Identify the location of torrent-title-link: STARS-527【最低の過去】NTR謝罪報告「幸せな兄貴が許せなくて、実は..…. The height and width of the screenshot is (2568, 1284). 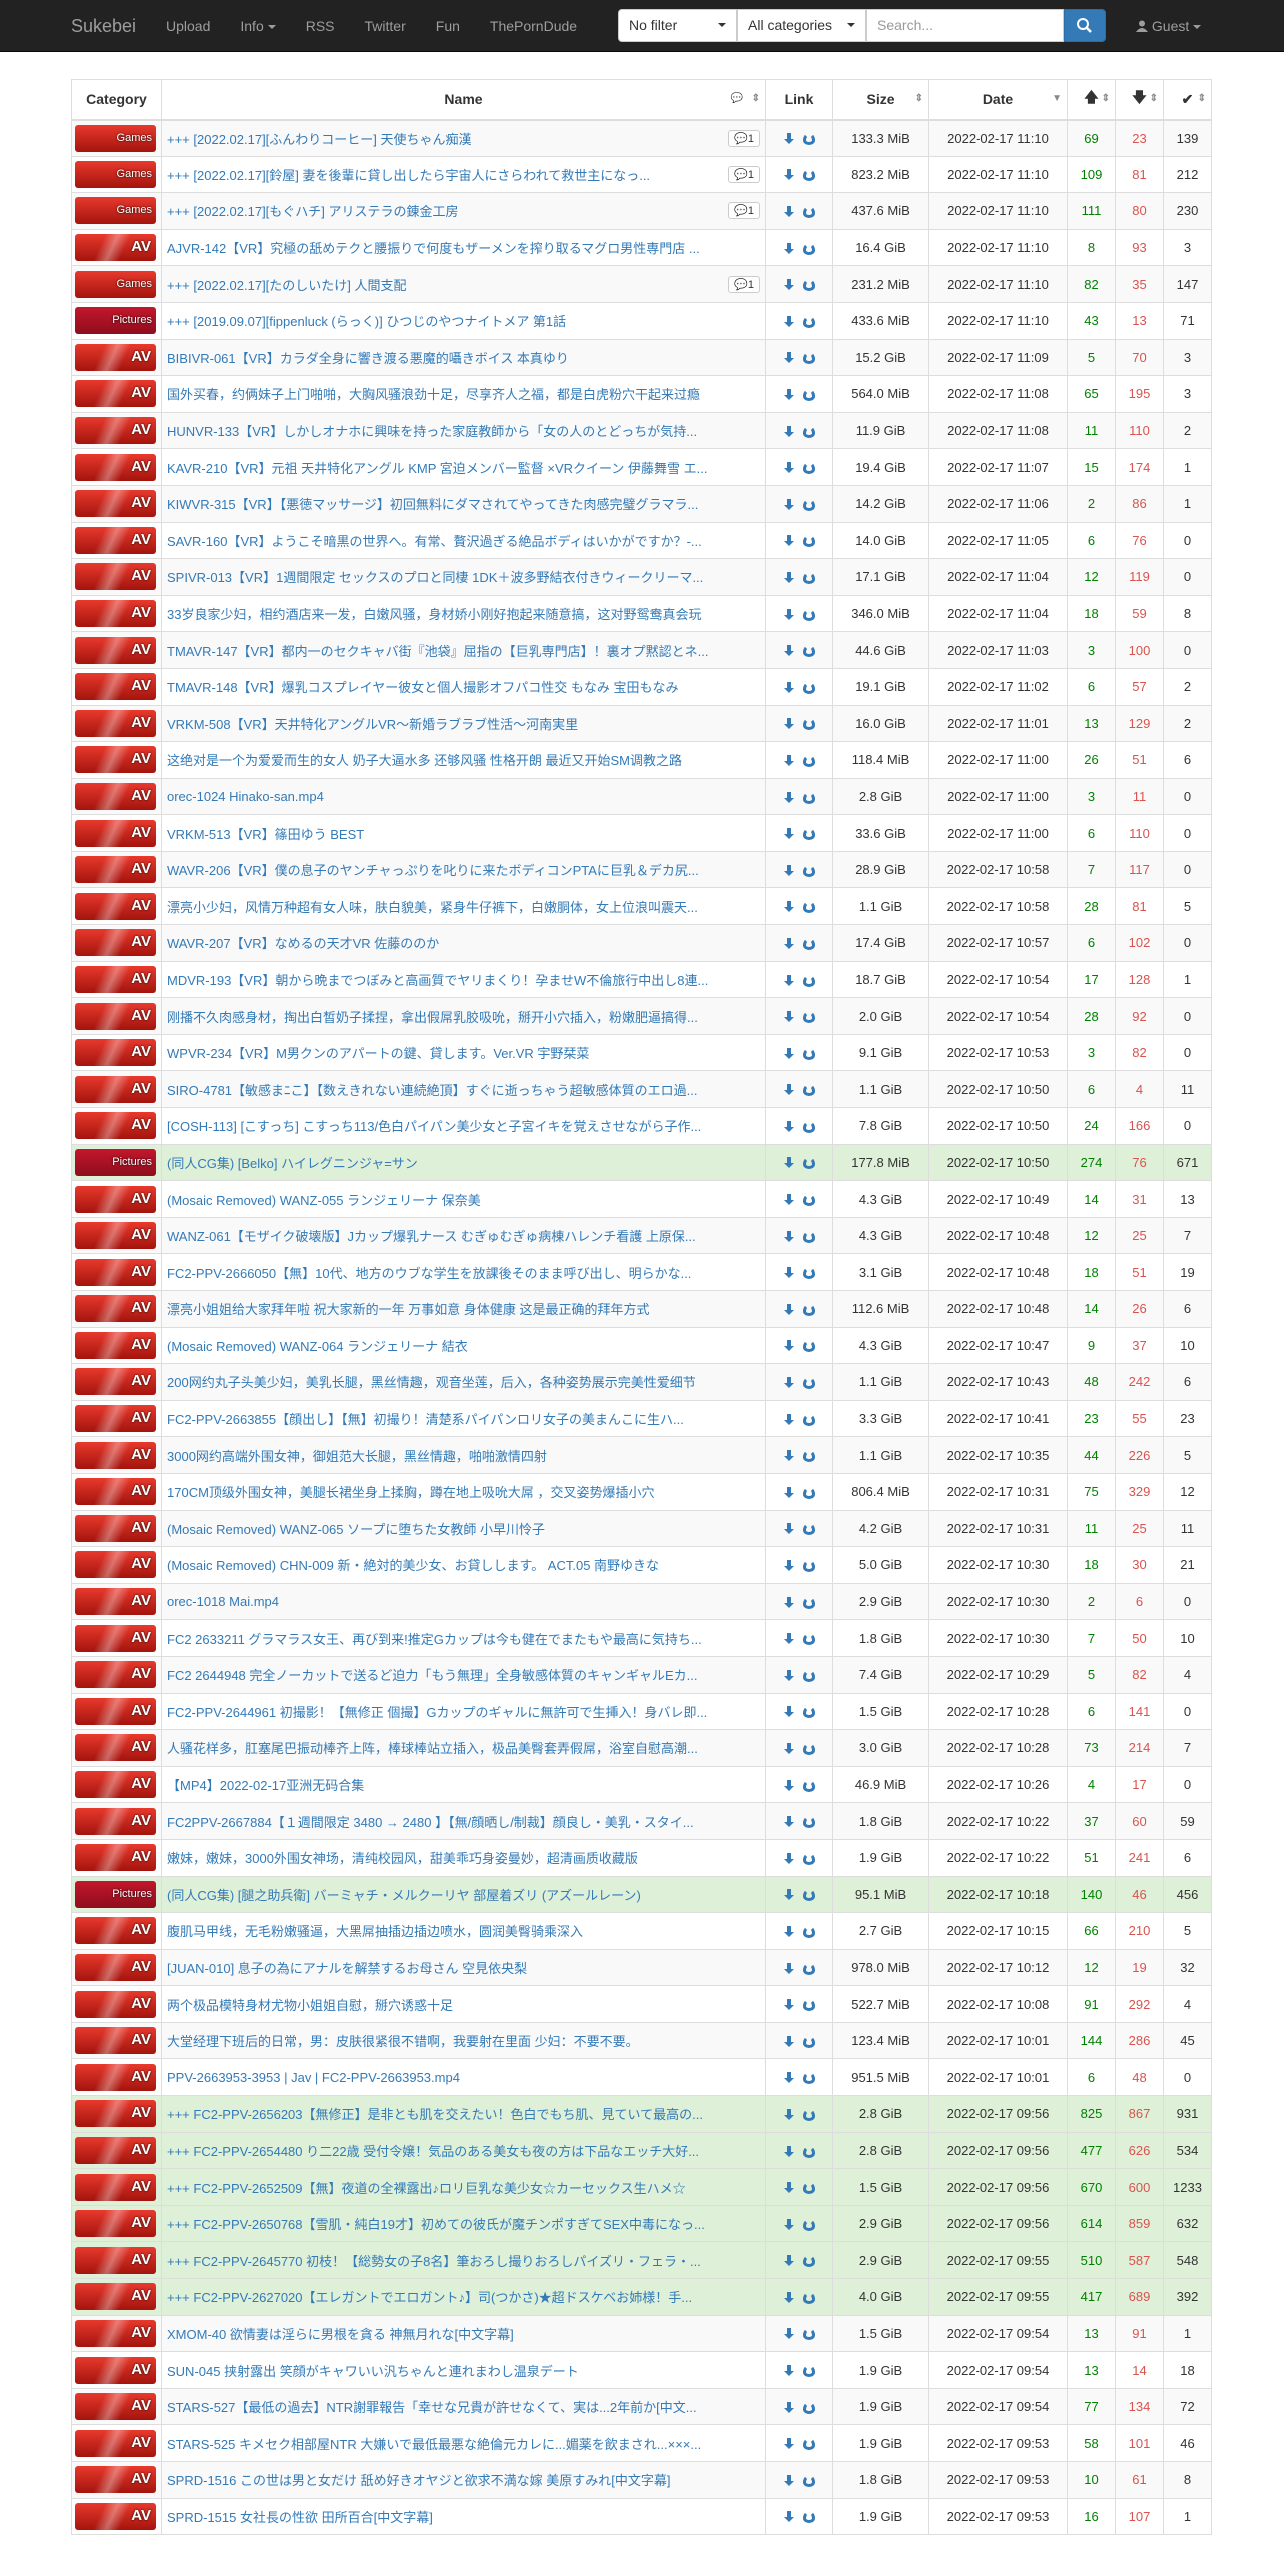
(463, 2406).